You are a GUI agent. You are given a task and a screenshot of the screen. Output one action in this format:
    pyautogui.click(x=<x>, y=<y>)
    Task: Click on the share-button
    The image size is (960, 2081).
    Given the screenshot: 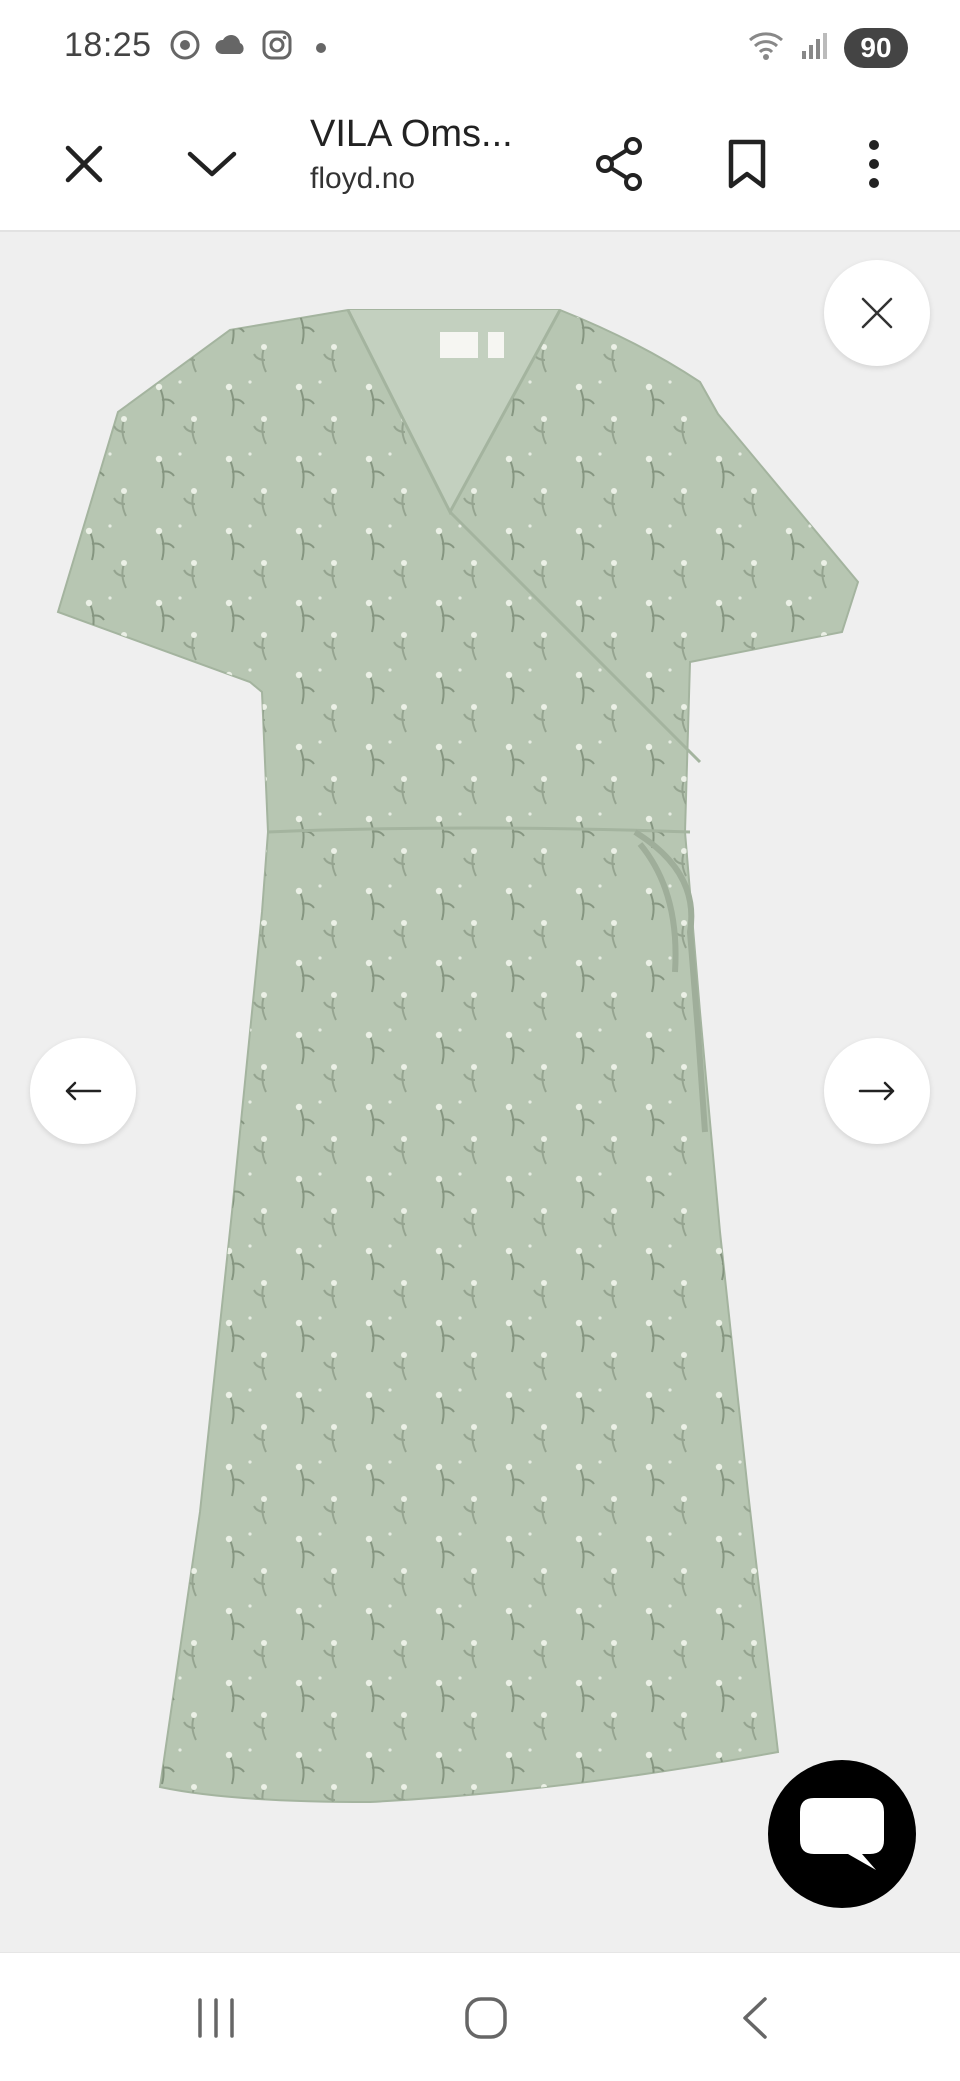 What is the action you would take?
    pyautogui.click(x=619, y=164)
    